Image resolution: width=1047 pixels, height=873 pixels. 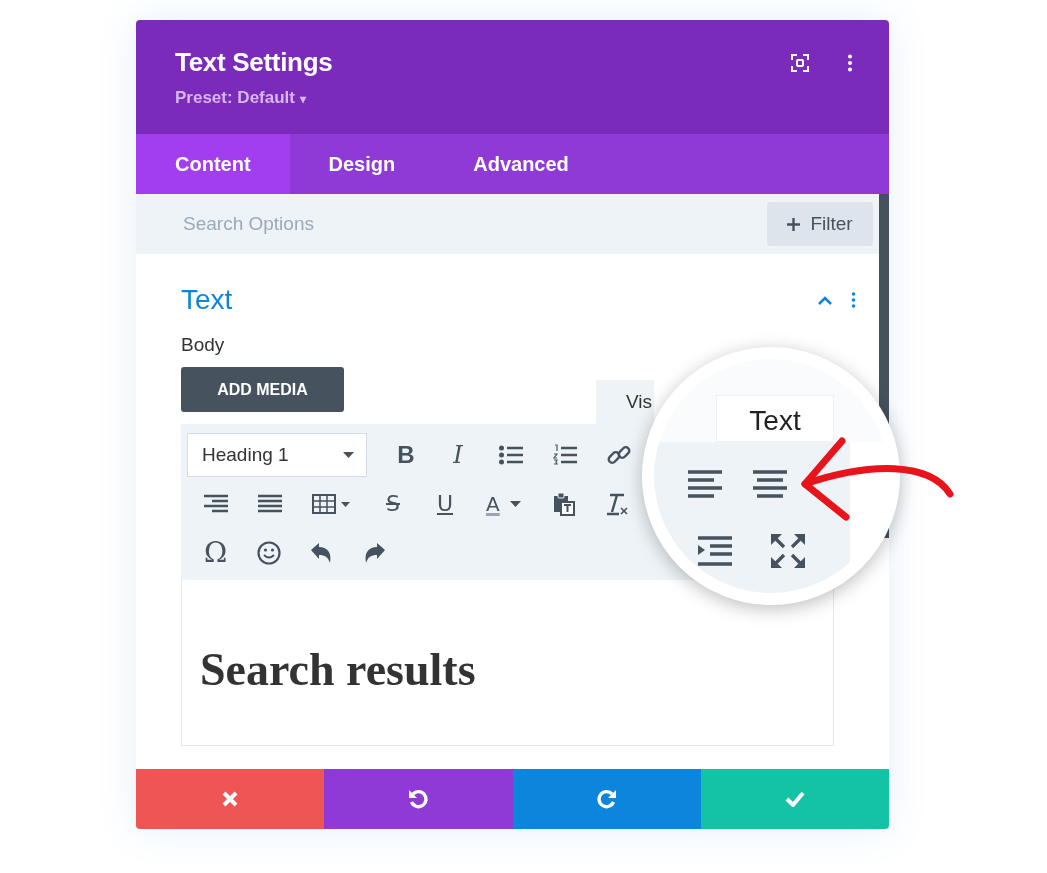 What do you see at coordinates (393, 504) in the screenshot?
I see `strikethrough-button: S` at bounding box center [393, 504].